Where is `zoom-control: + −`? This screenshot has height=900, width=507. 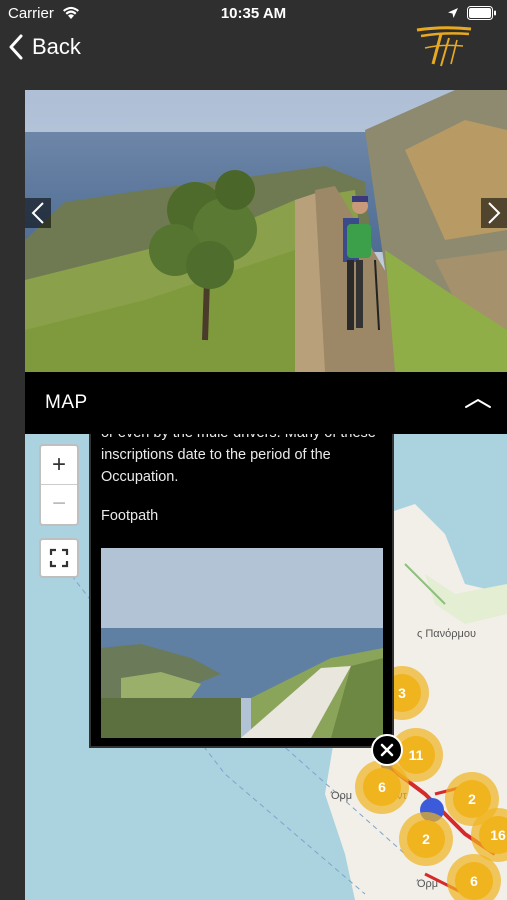 zoom-control: + − is located at coordinates (59, 485).